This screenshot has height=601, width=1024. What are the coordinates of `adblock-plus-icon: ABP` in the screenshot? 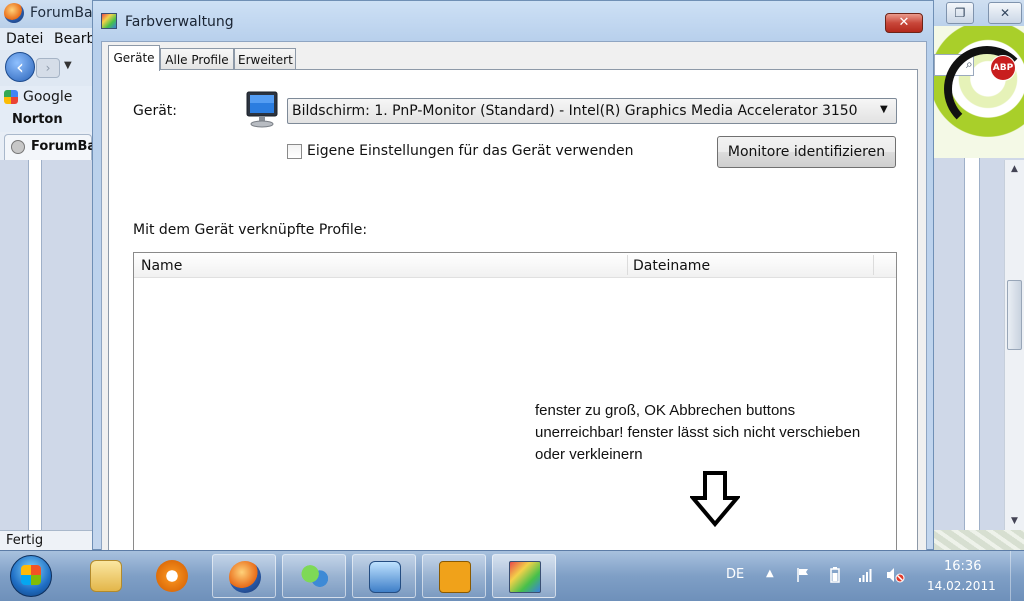 It's located at (1003, 68).